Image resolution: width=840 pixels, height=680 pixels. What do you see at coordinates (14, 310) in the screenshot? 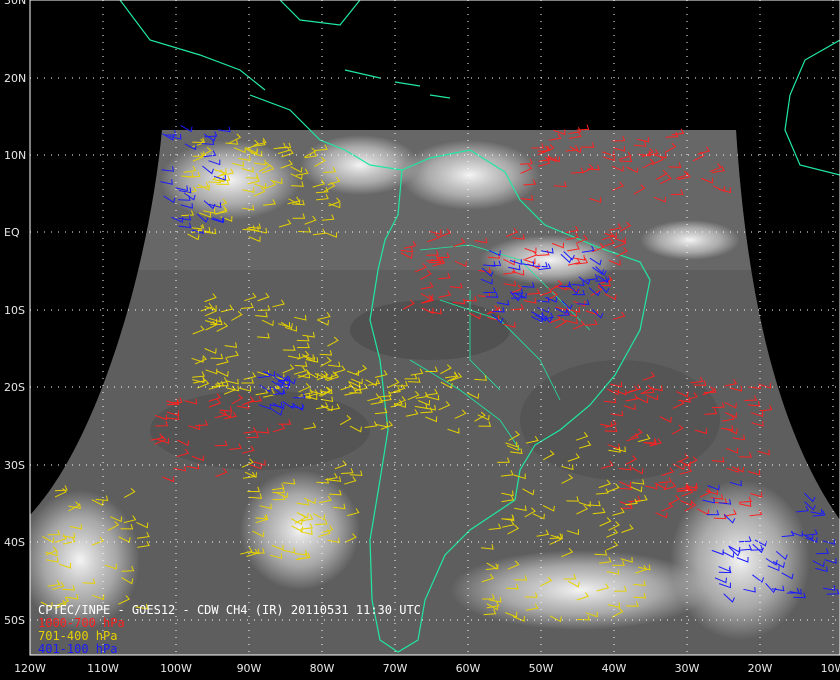
I see `latitude-label: 10S` at bounding box center [14, 310].